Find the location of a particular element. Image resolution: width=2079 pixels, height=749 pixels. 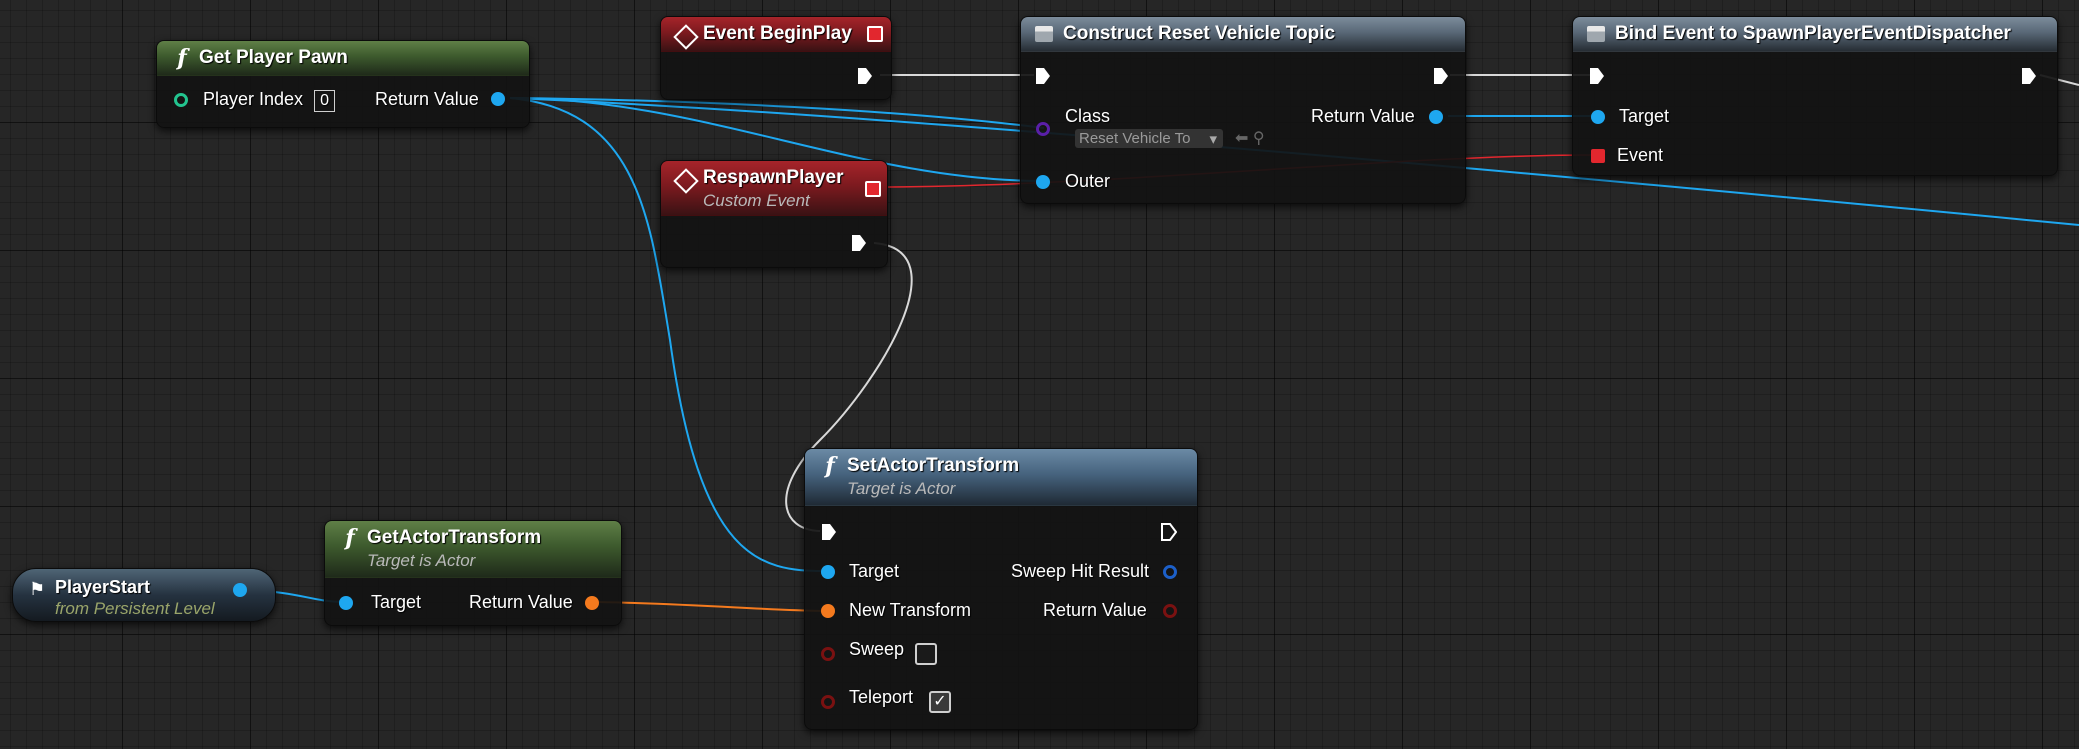

player-index-input: 0 is located at coordinates (324, 101).